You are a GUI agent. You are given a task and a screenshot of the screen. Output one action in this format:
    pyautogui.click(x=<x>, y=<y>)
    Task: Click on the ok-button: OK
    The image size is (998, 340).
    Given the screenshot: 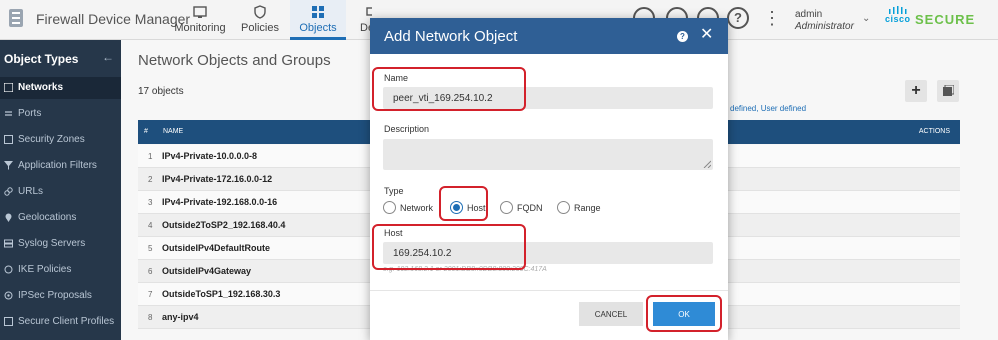 What is the action you would take?
    pyautogui.click(x=684, y=314)
    